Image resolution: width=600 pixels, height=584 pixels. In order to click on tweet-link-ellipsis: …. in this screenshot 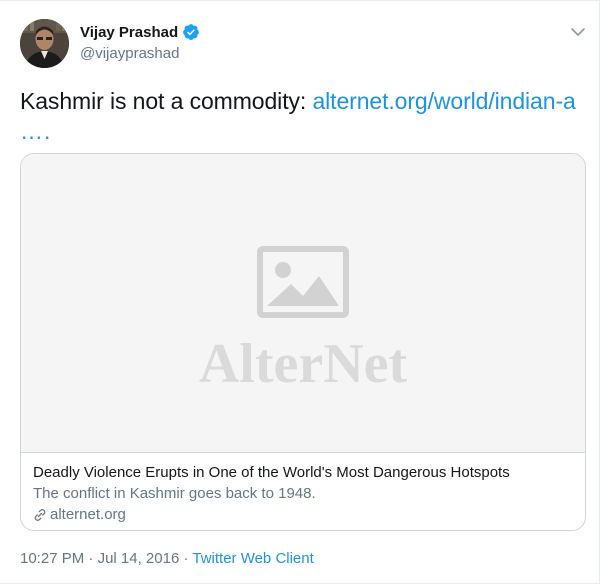, I will do `click(35, 131)`.